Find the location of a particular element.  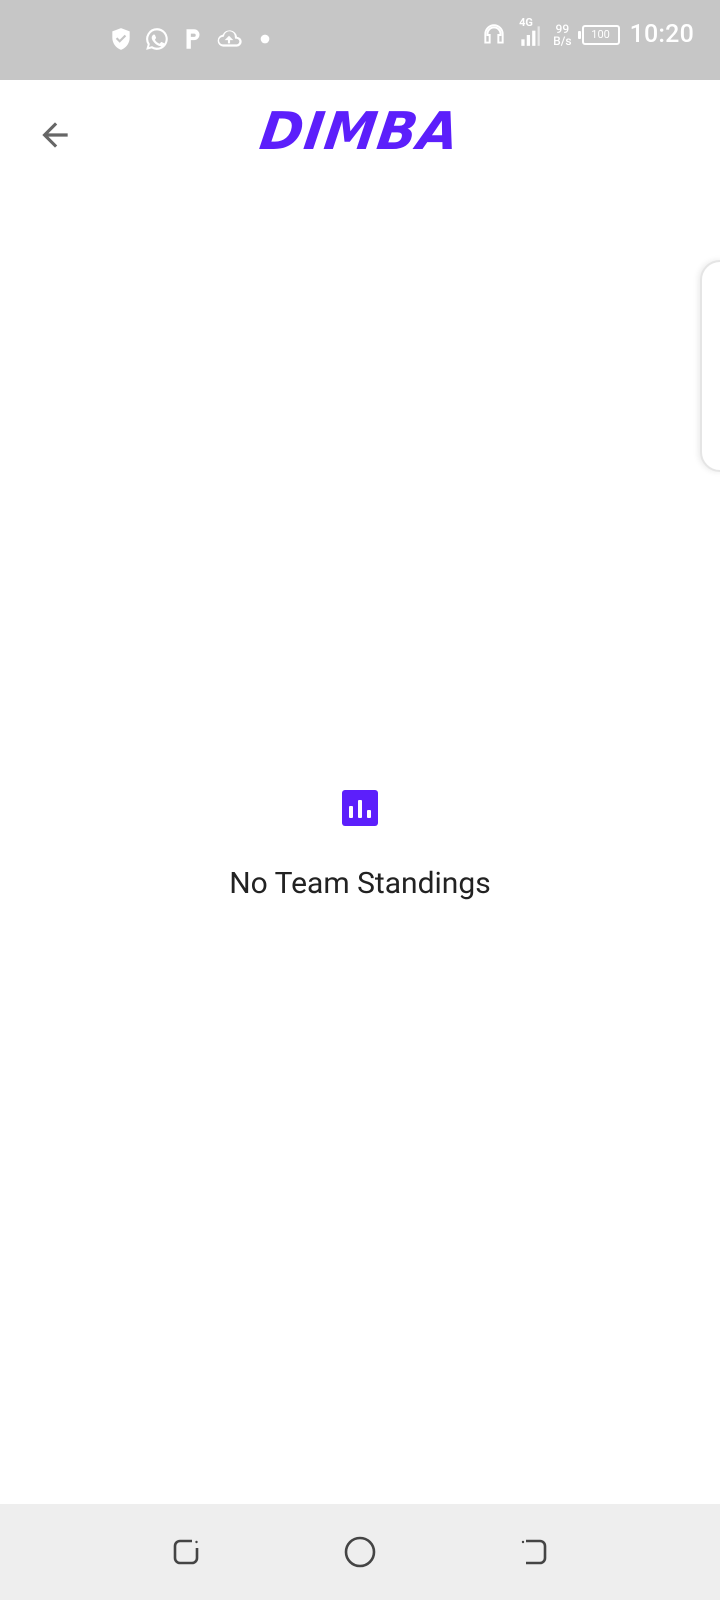

bar-chart-icon is located at coordinates (360, 808).